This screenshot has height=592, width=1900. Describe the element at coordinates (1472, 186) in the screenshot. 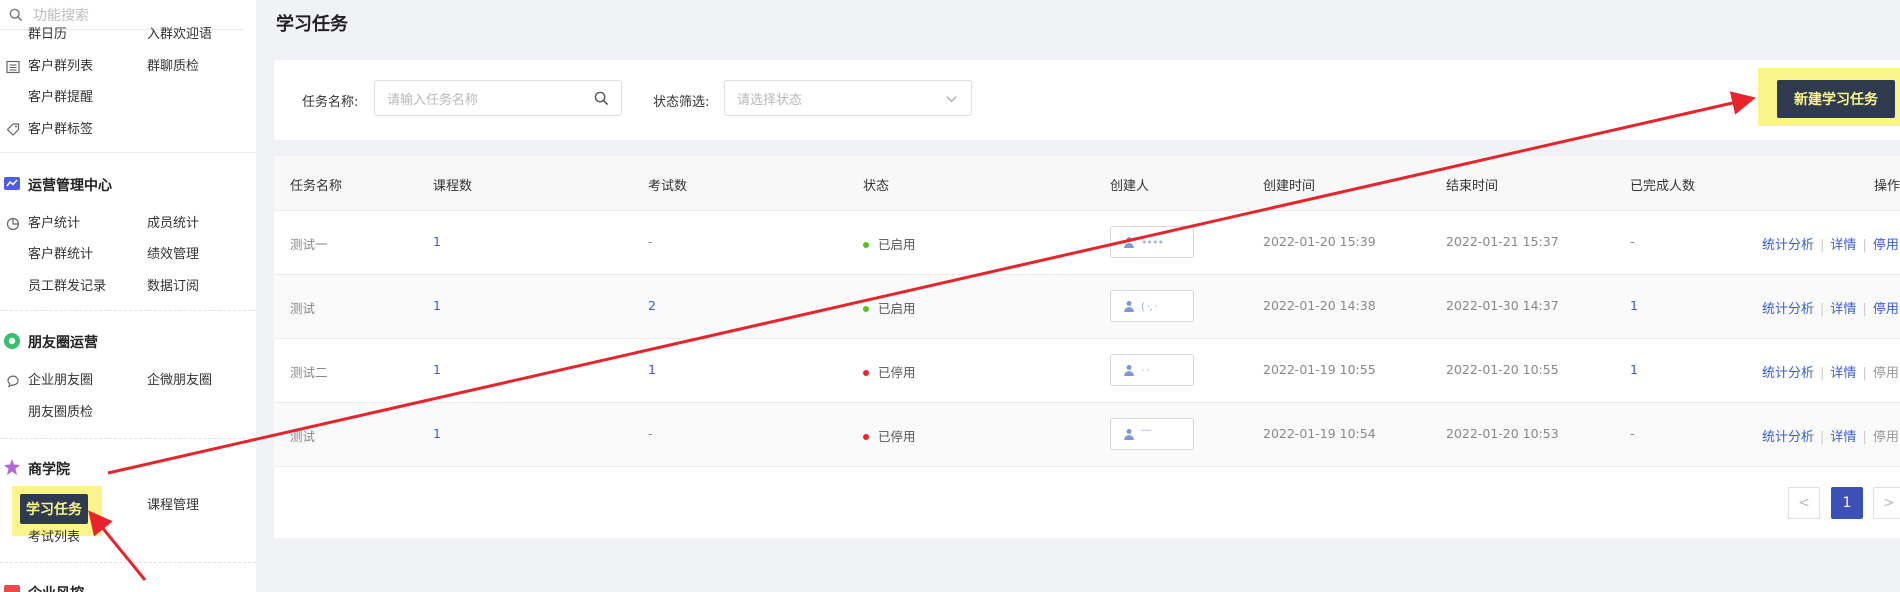

I see `column-header: 结束时间` at that location.